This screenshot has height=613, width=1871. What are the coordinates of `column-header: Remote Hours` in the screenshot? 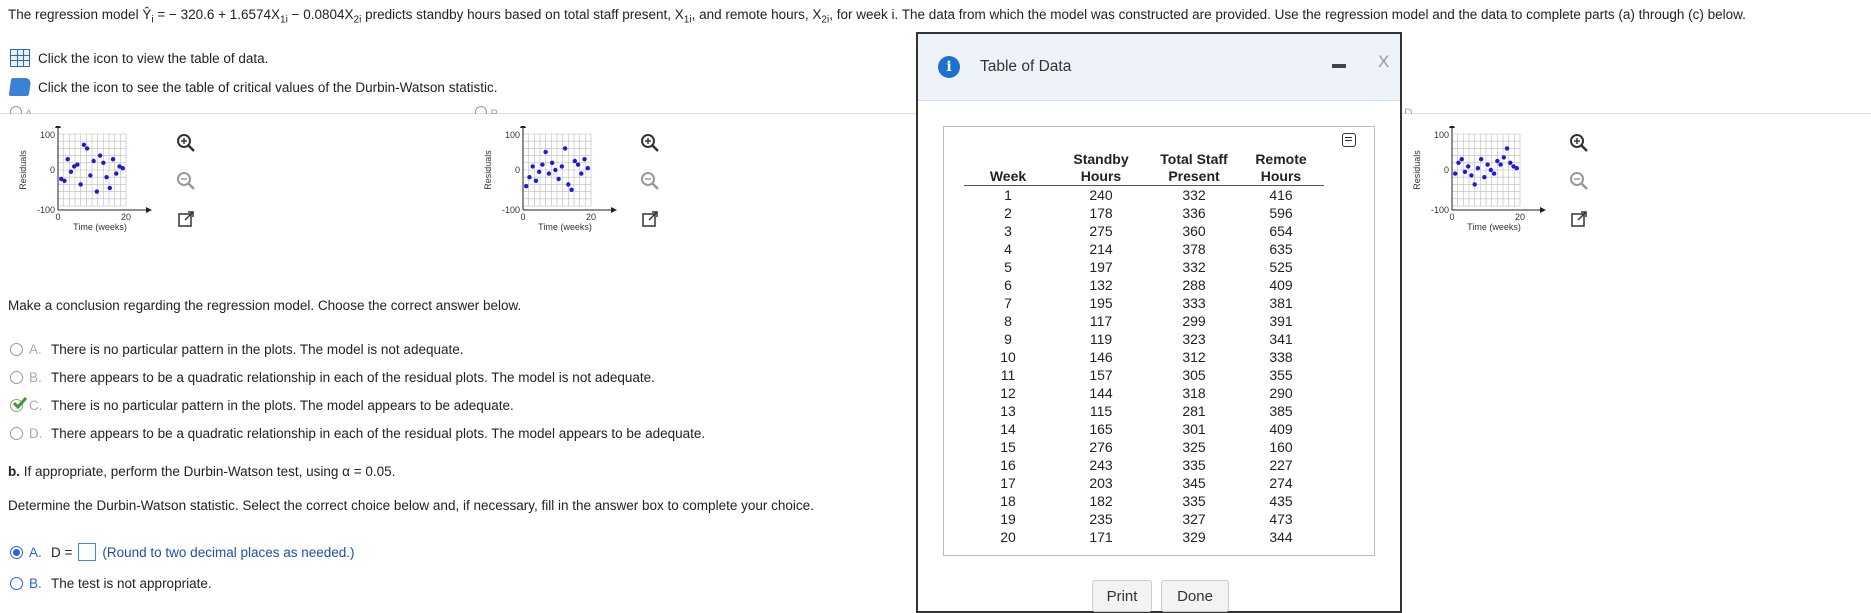 It's located at (1281, 168).